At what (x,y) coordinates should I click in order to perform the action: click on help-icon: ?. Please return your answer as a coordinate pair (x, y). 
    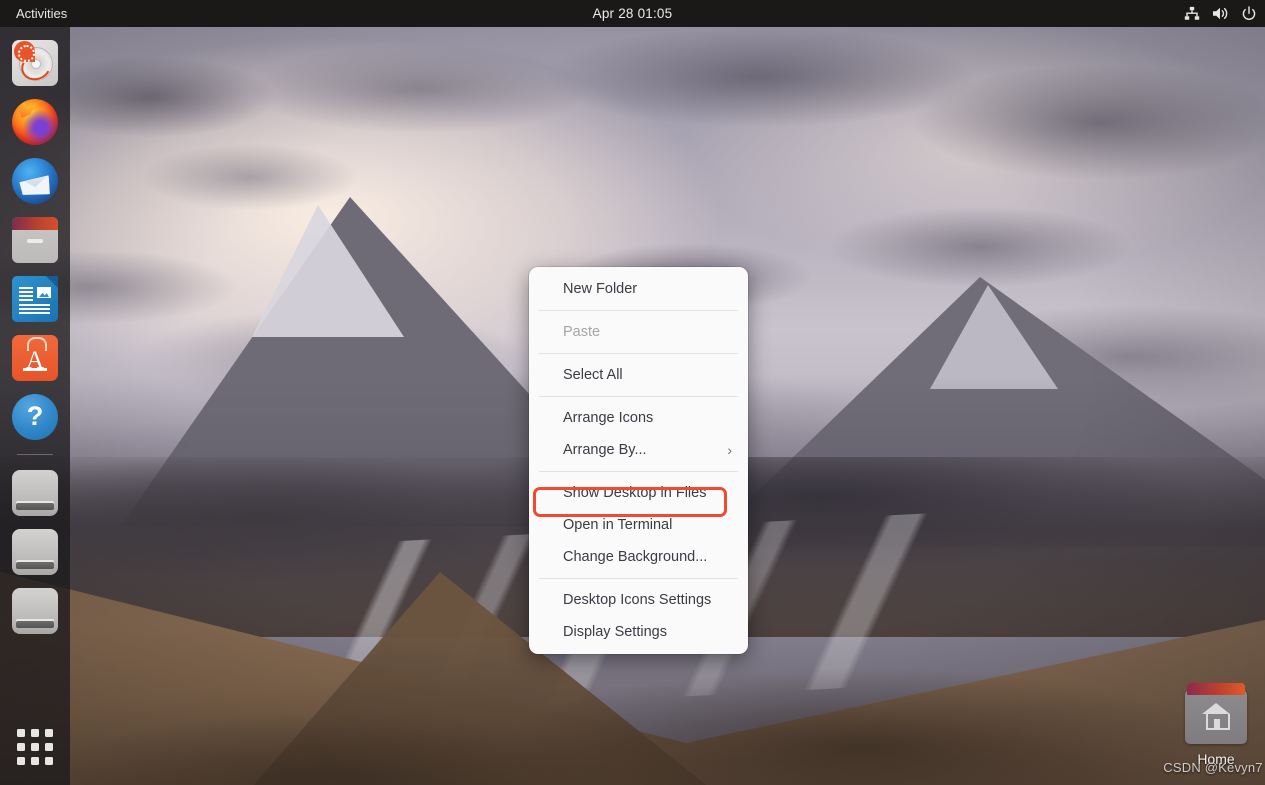
    Looking at the image, I should click on (35, 417).